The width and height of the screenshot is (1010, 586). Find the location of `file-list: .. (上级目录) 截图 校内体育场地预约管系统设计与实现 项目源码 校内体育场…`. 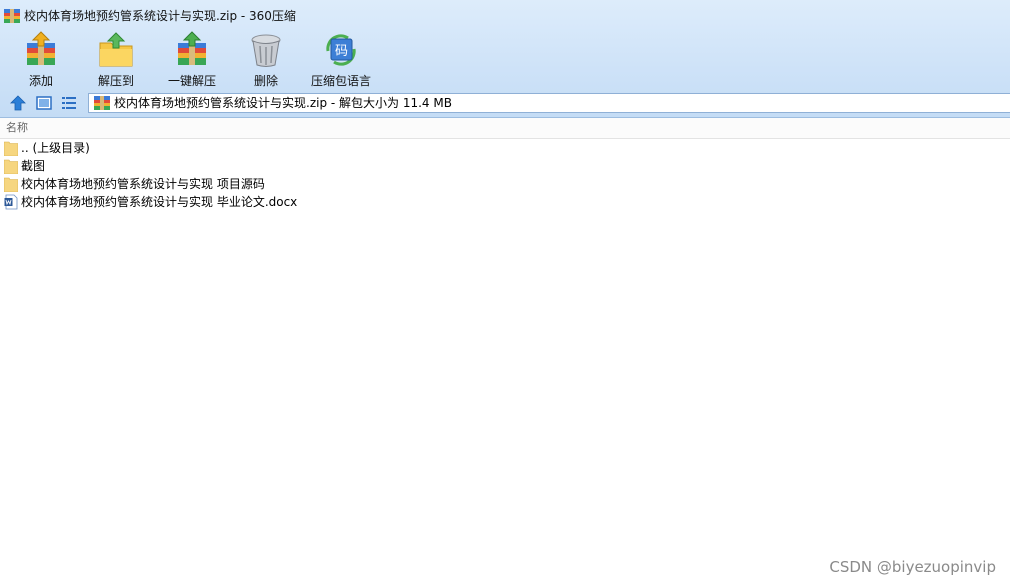

file-list: .. (上级目录) 截图 校内体育场地预约管系统设计与实现 项目源码 校内体育场… is located at coordinates (505, 175).